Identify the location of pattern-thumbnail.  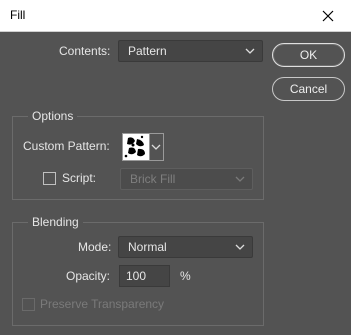
(136, 147).